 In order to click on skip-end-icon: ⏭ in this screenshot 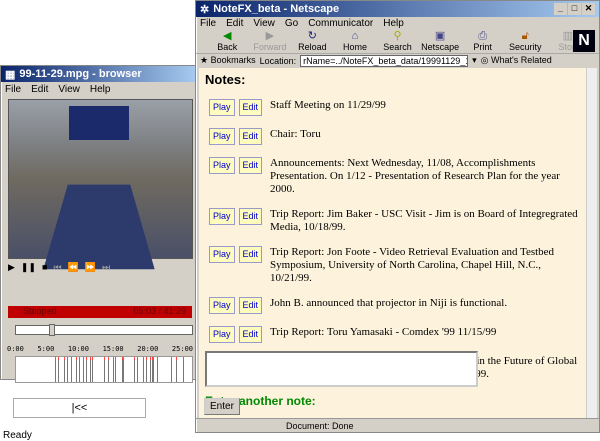, I will do `click(106, 267)`.